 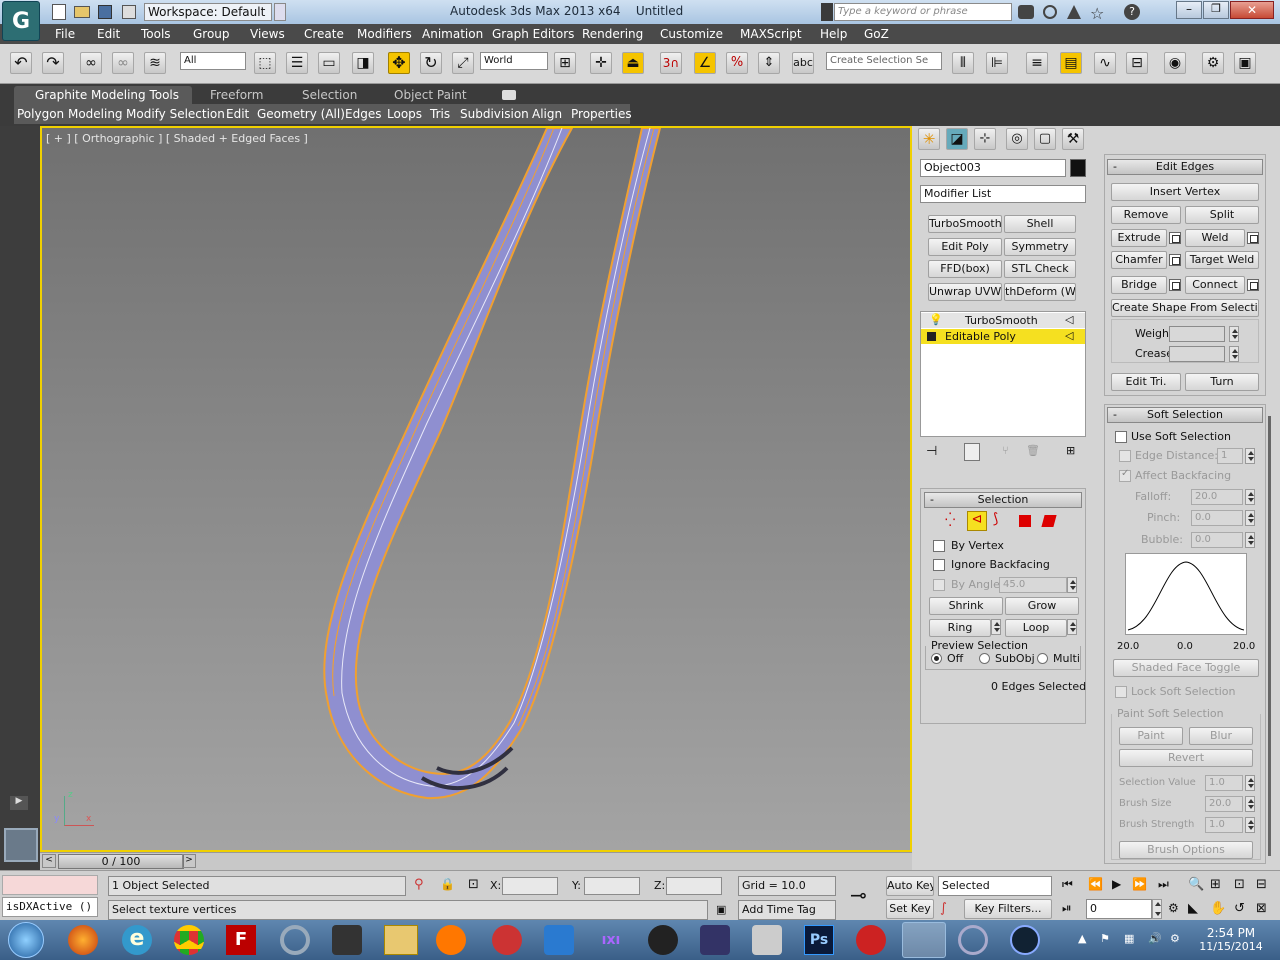 I want to click on edit-named-selection-icon: abc, so click(x=803, y=63).